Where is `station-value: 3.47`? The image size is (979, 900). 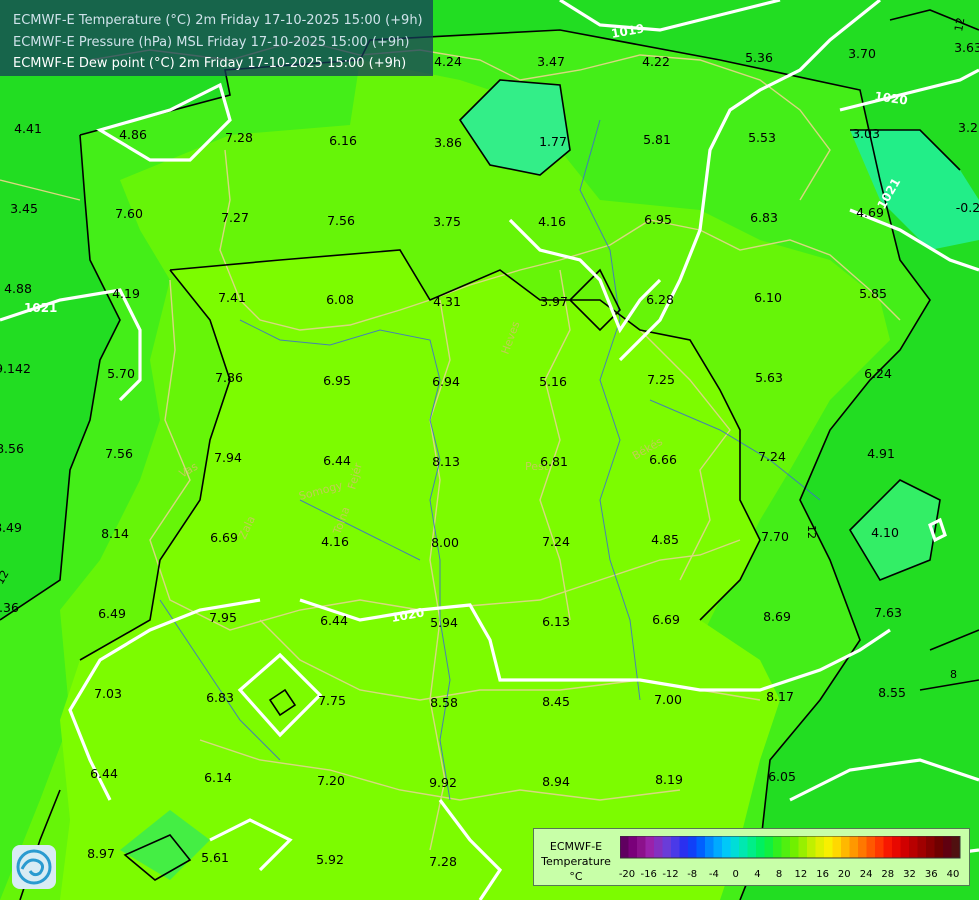
station-value: 3.47 is located at coordinates (551, 61).